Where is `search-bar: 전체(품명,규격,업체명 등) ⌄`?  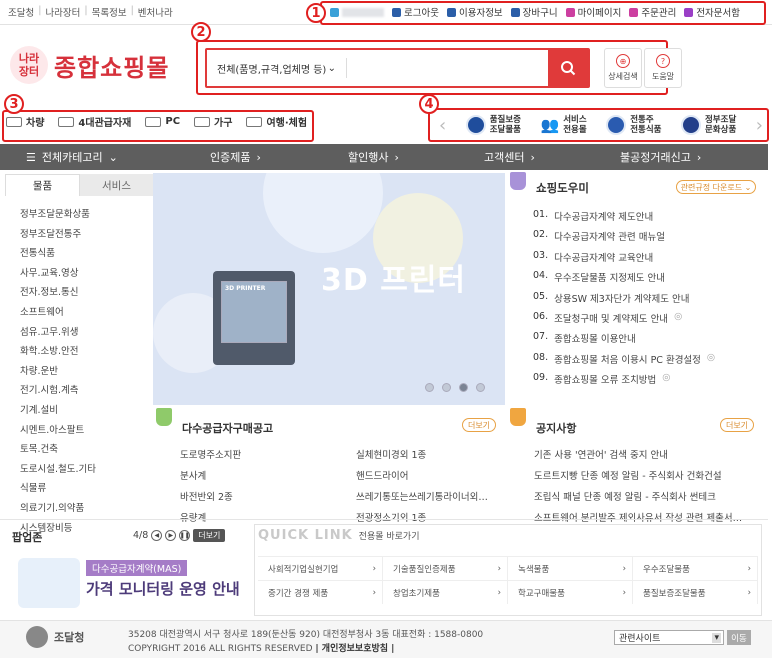 search-bar: 전체(품명,규격,업체명 등) ⌄ is located at coordinates (397, 68).